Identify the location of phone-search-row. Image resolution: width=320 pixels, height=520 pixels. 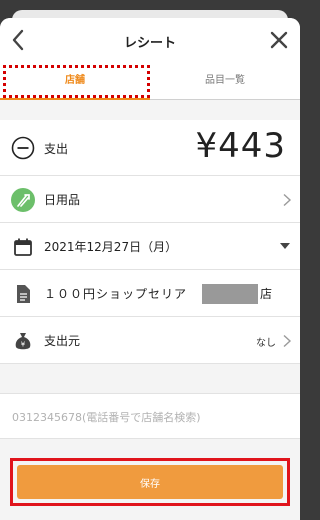
(150, 416).